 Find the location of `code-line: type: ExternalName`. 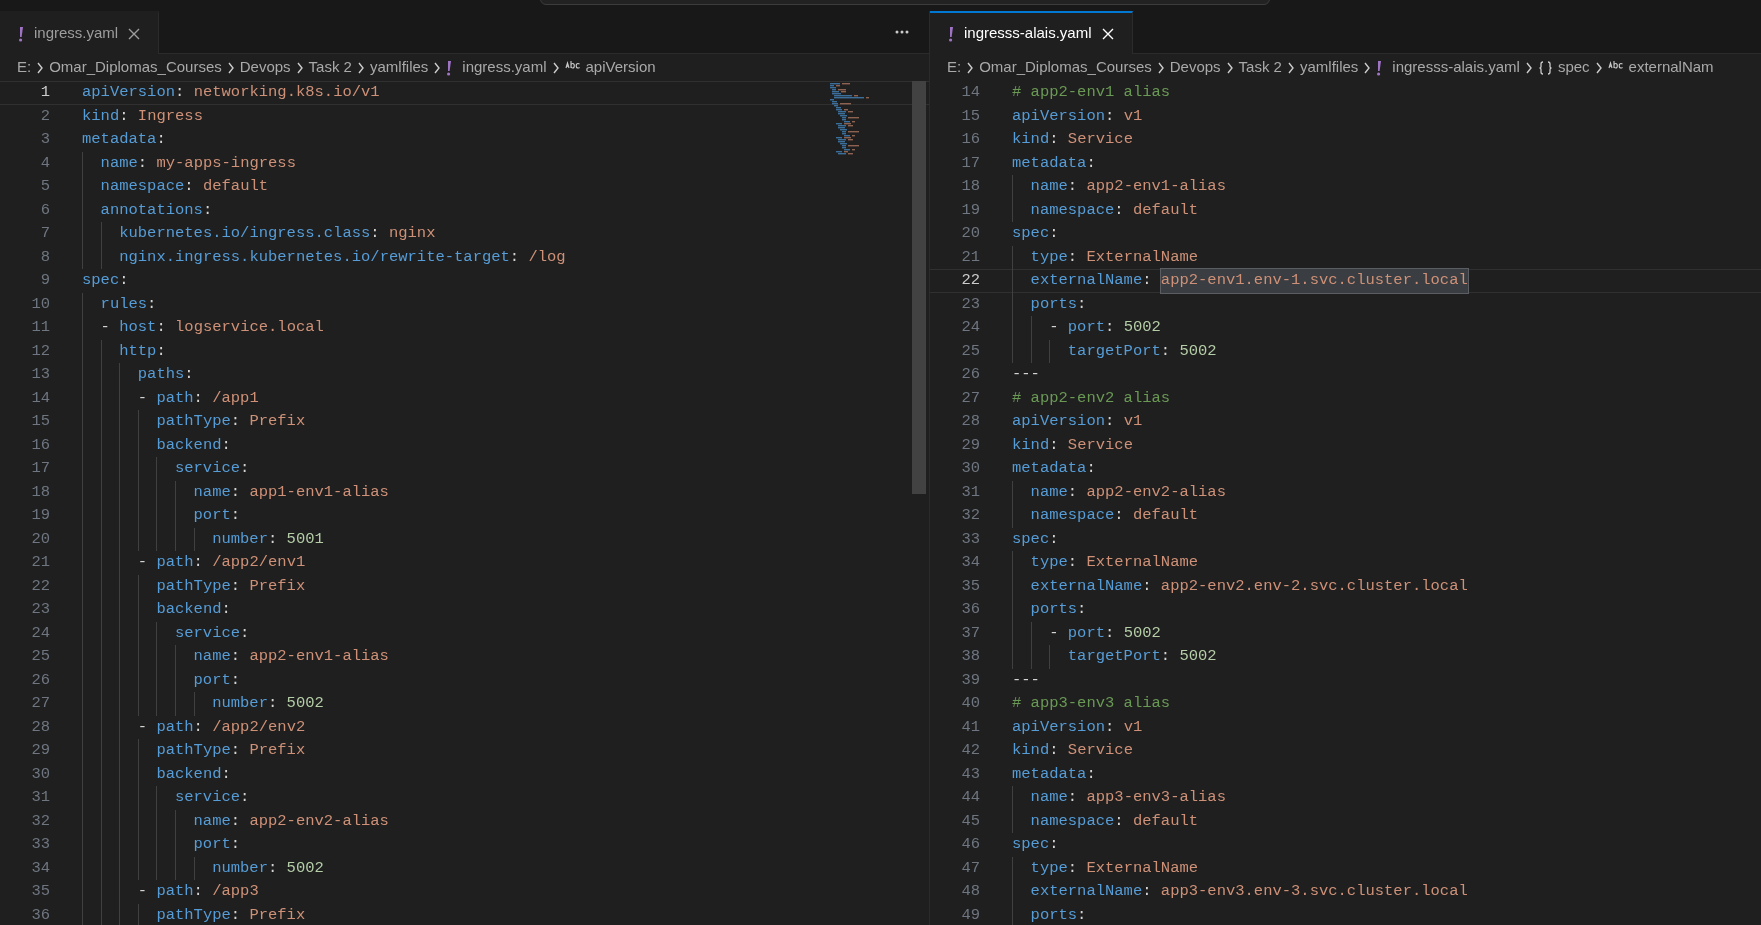

code-line: type: ExternalName is located at coordinates (1105, 868).